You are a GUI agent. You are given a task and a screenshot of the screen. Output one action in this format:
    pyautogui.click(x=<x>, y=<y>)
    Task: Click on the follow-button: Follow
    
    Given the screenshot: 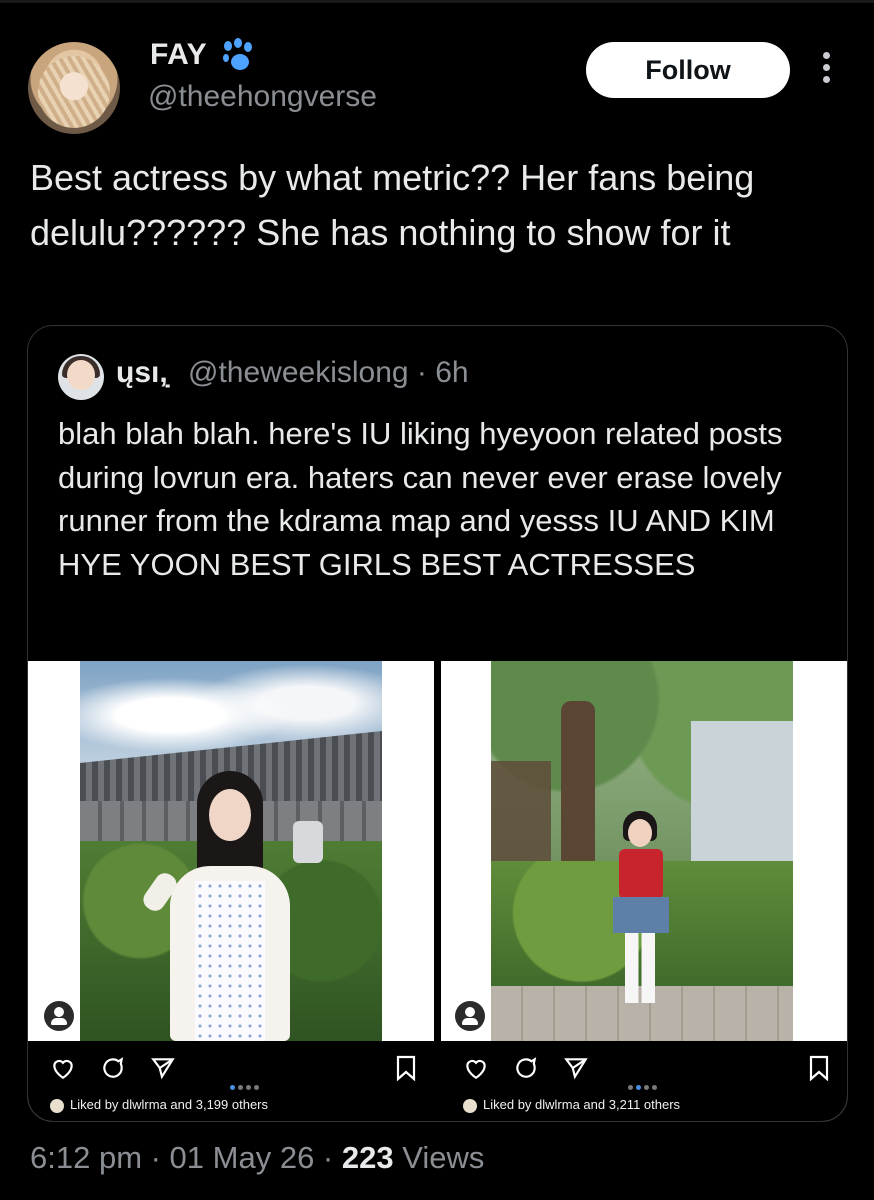 What is the action you would take?
    pyautogui.click(x=688, y=70)
    